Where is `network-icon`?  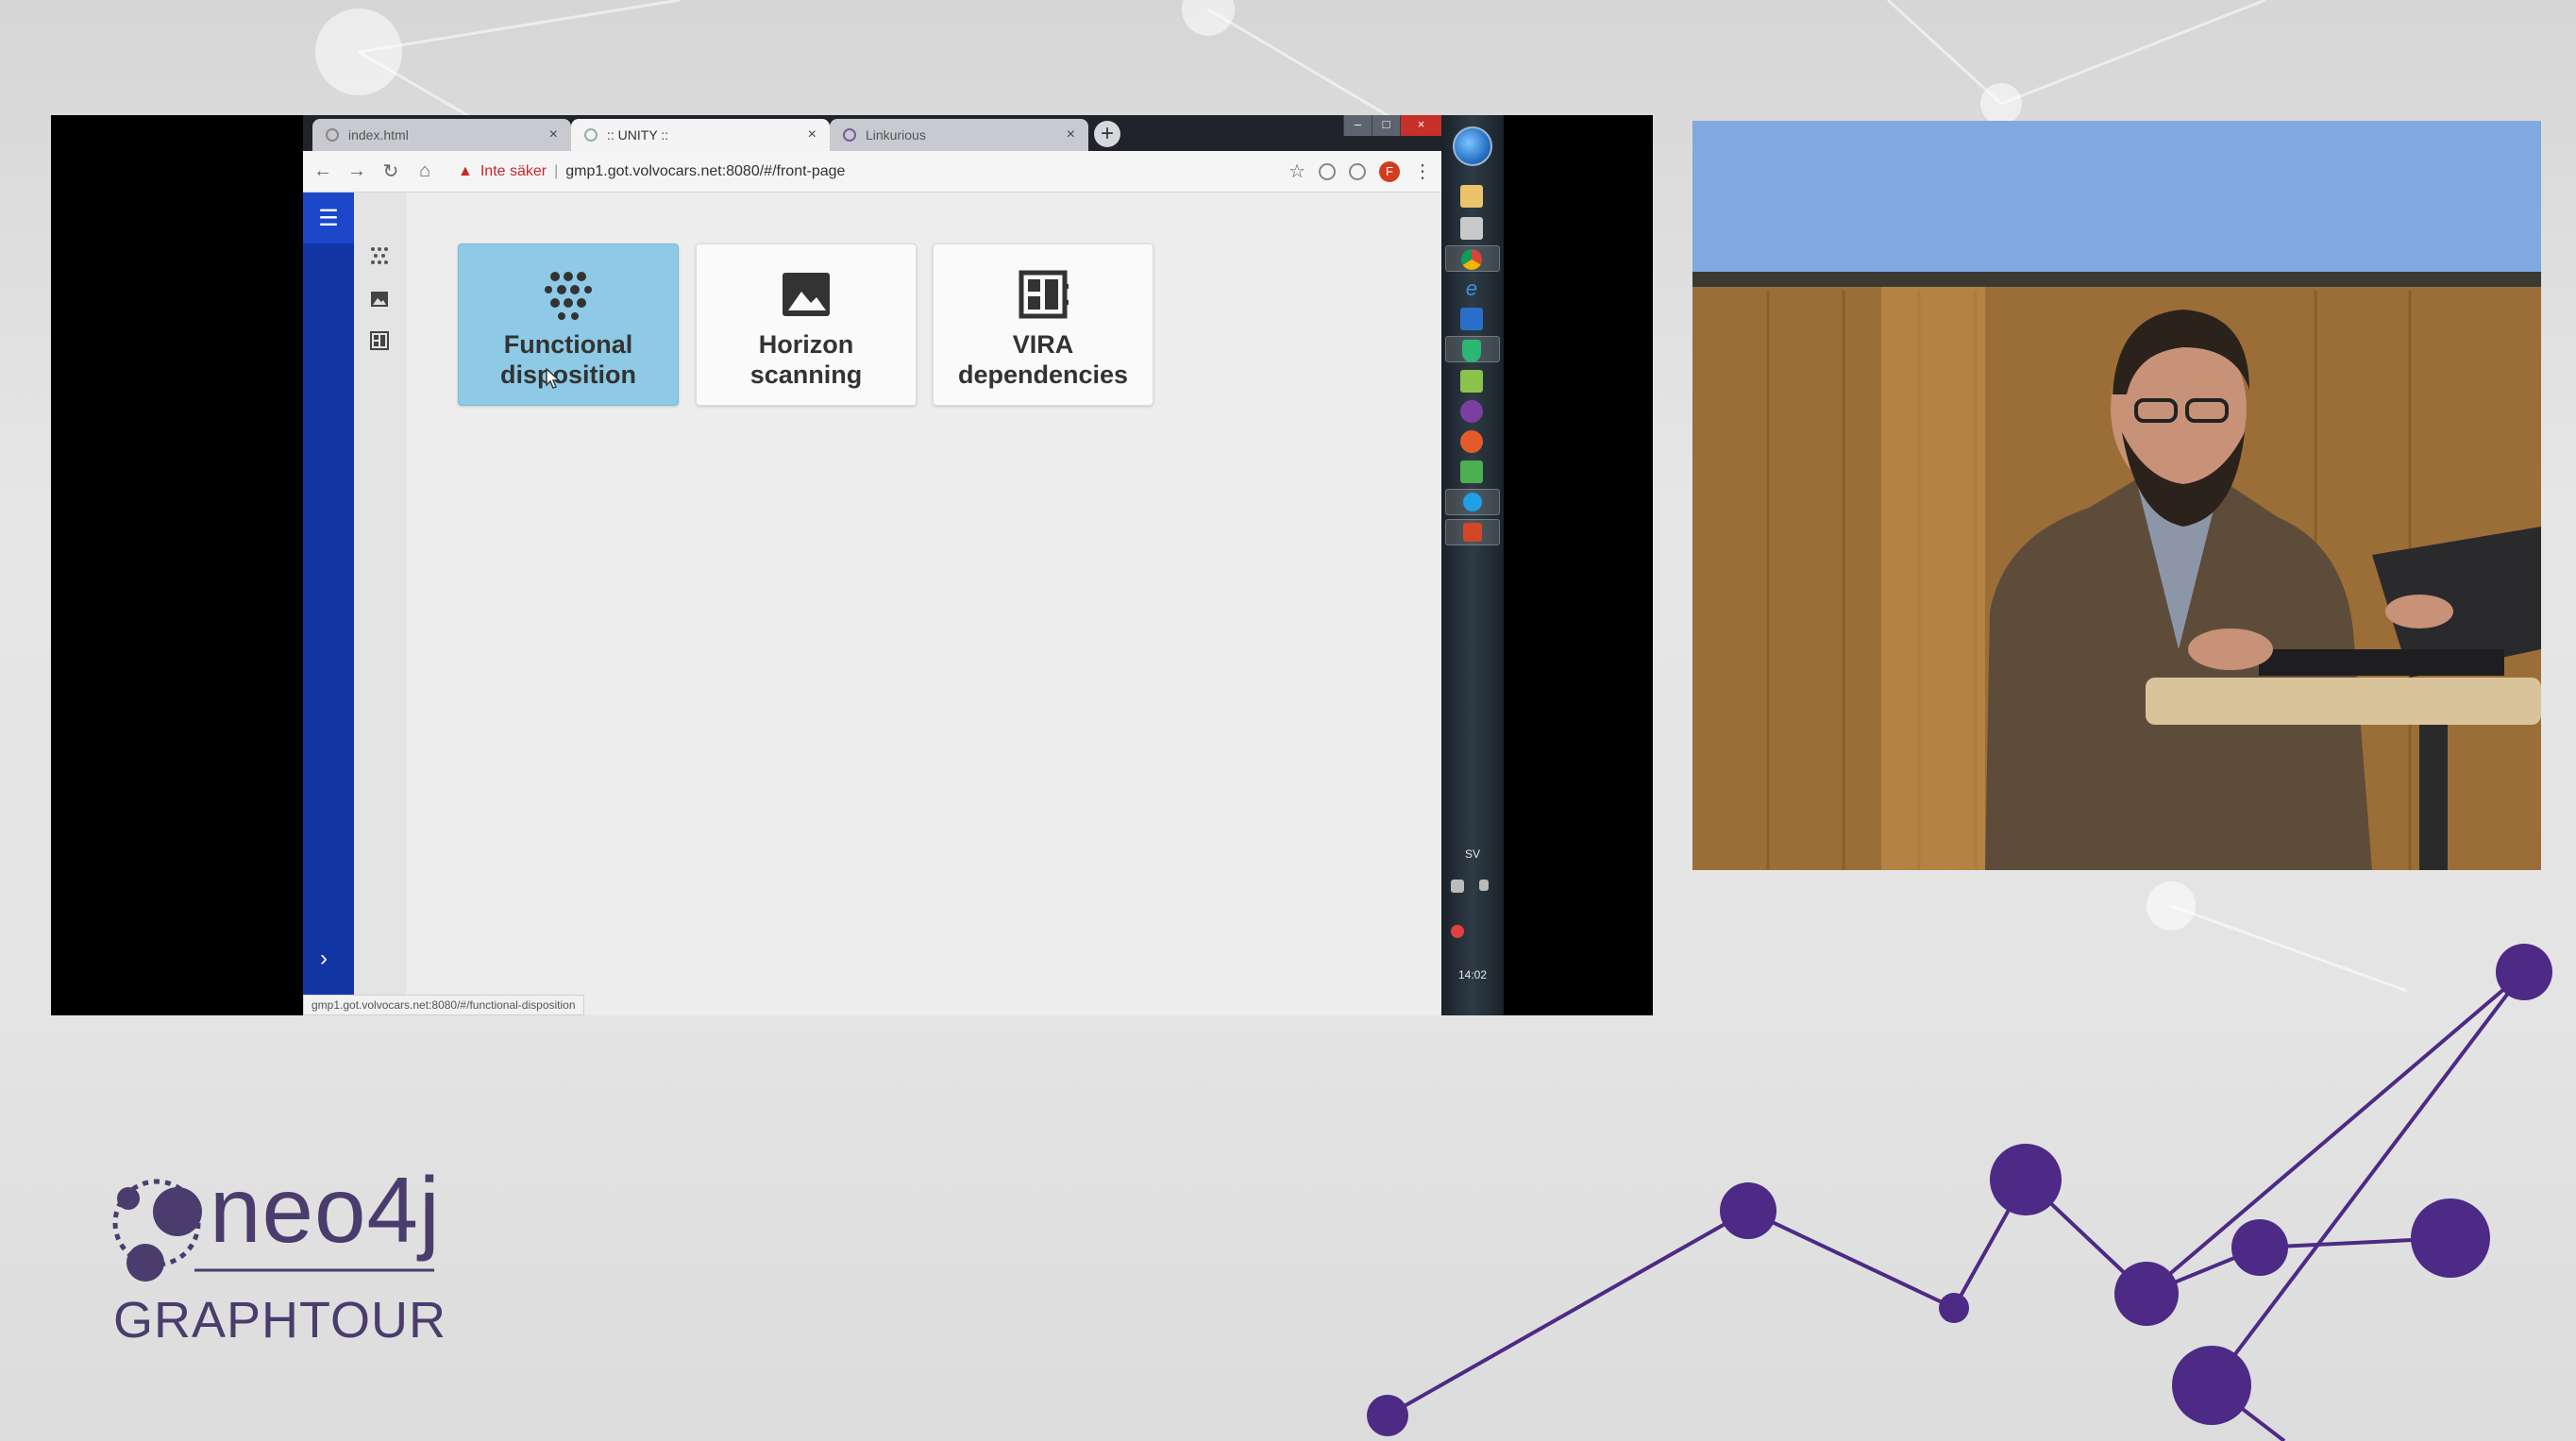
network-icon is located at coordinates (1458, 886).